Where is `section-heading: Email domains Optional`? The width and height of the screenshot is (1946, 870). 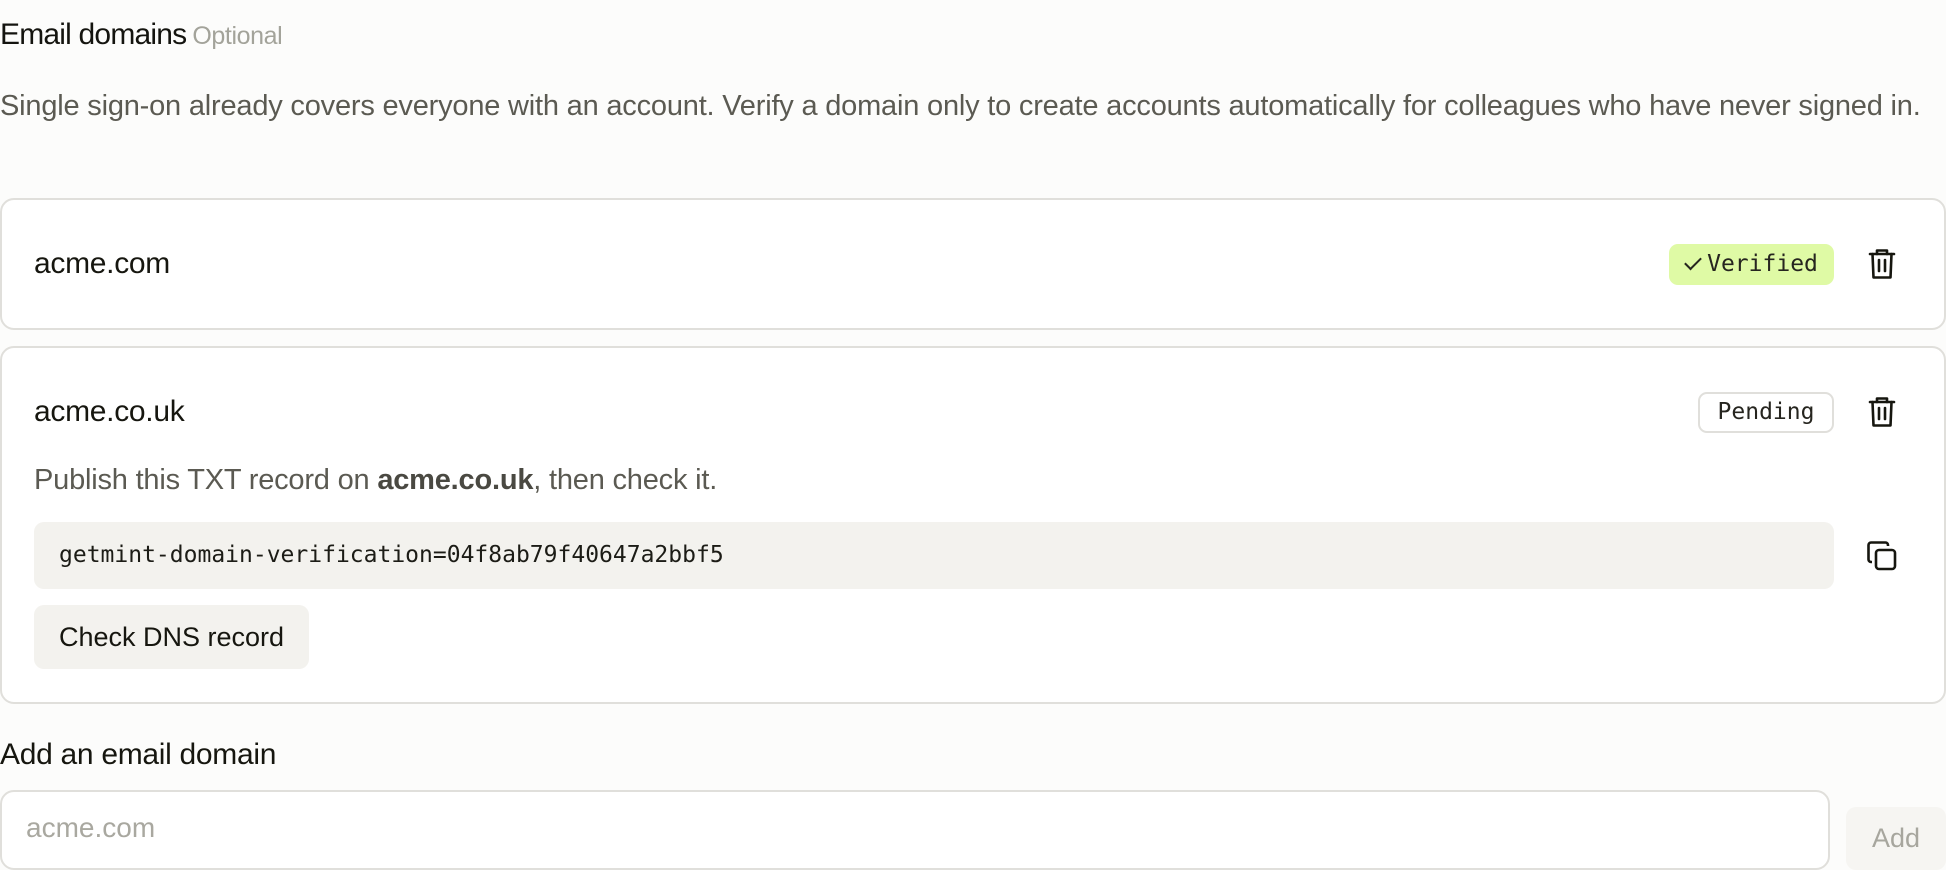
section-heading: Email domains Optional is located at coordinates (141, 35).